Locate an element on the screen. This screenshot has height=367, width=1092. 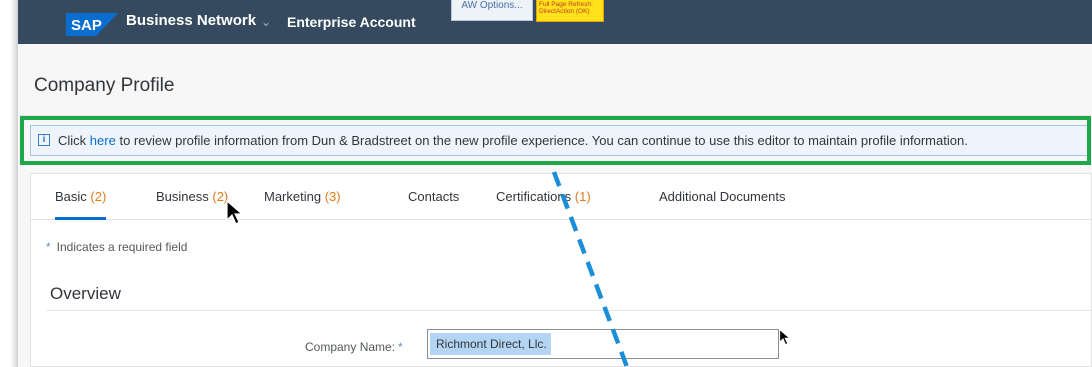
tab-label: Certifications is located at coordinates (534, 196).